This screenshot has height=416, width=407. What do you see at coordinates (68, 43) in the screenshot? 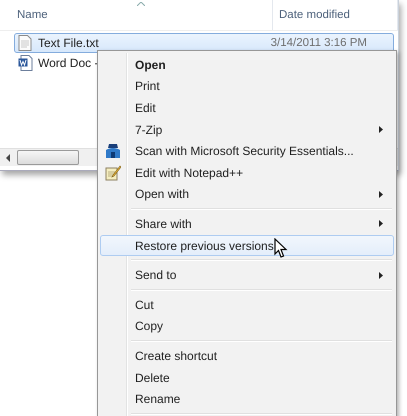
I see `file-name: Text File.txt` at bounding box center [68, 43].